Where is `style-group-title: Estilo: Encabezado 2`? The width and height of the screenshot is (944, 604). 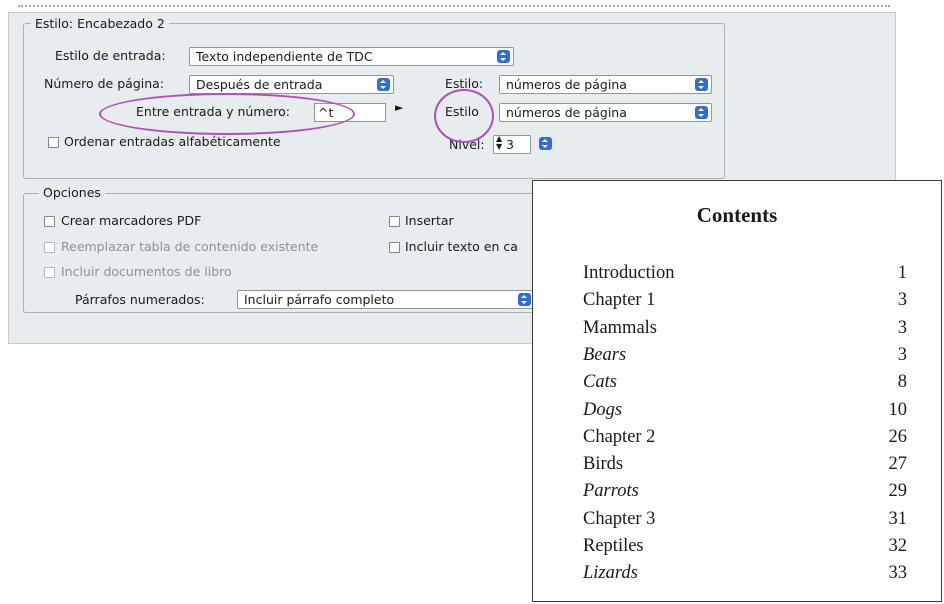
style-group-title: Estilo: Encabezado 2 is located at coordinates (100, 23).